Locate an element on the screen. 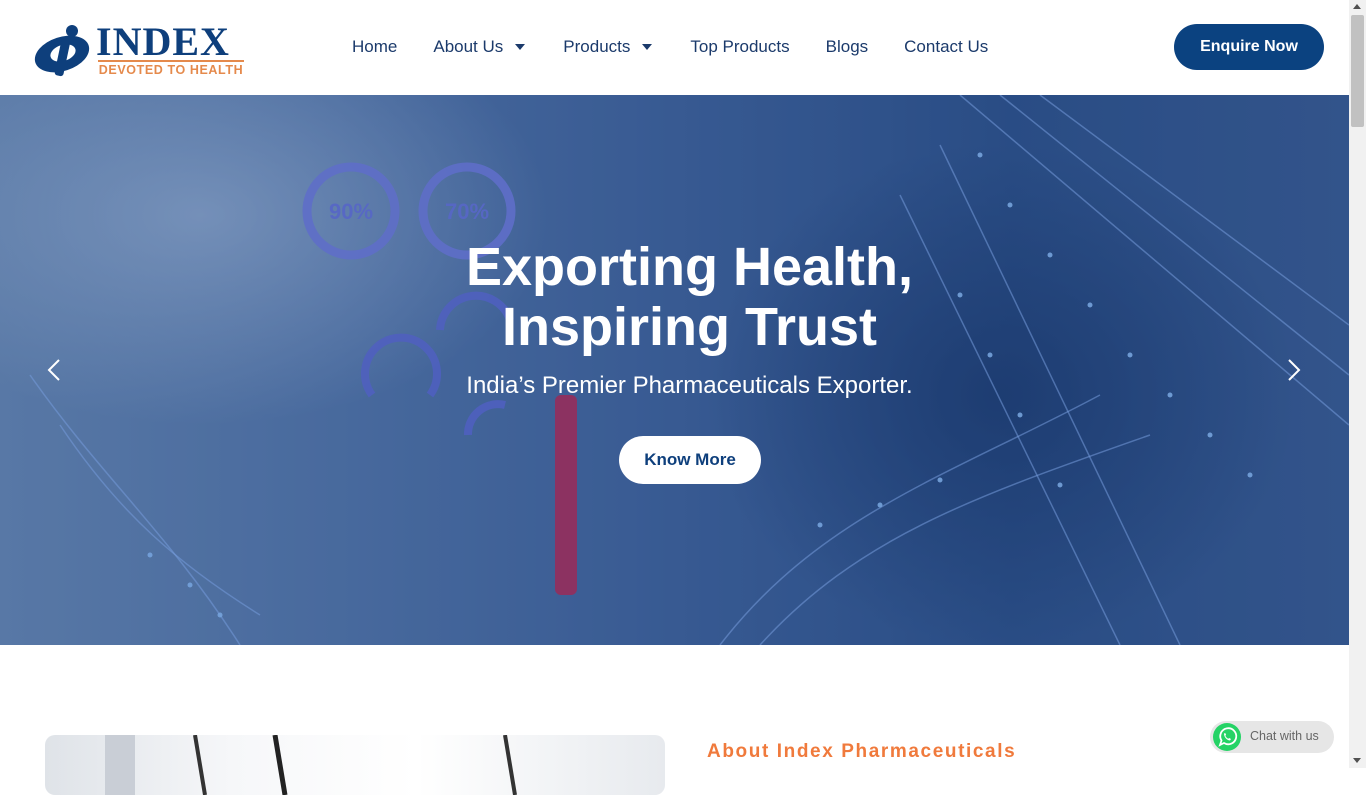 The width and height of the screenshot is (1366, 795). brand-logo: INDEX DEVOTED TO HEALTH is located at coordinates (139, 49).